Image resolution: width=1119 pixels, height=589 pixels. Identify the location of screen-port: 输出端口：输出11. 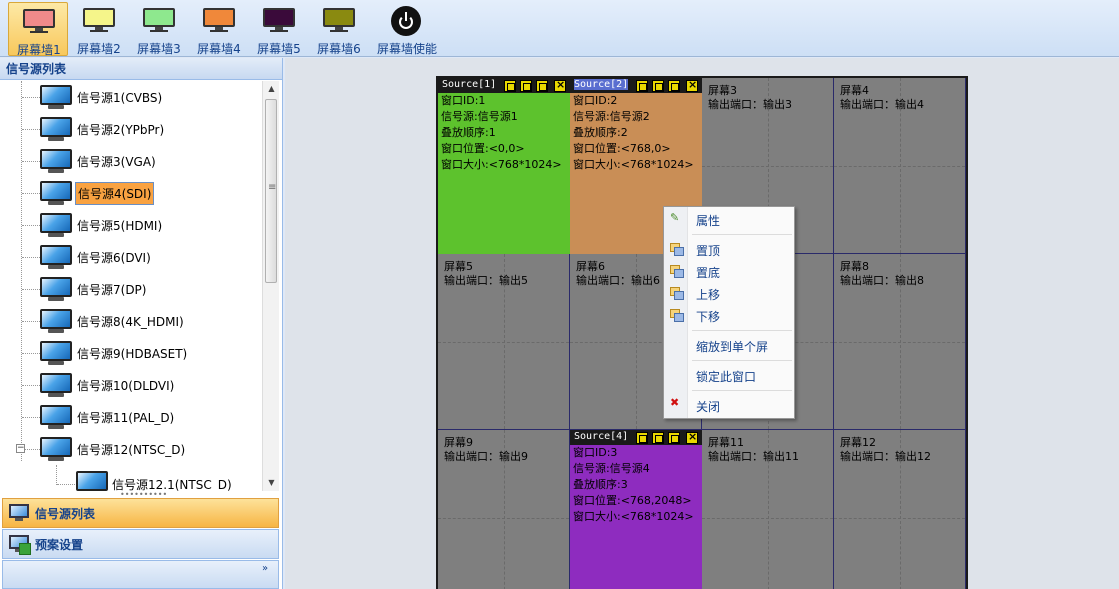
(753, 456).